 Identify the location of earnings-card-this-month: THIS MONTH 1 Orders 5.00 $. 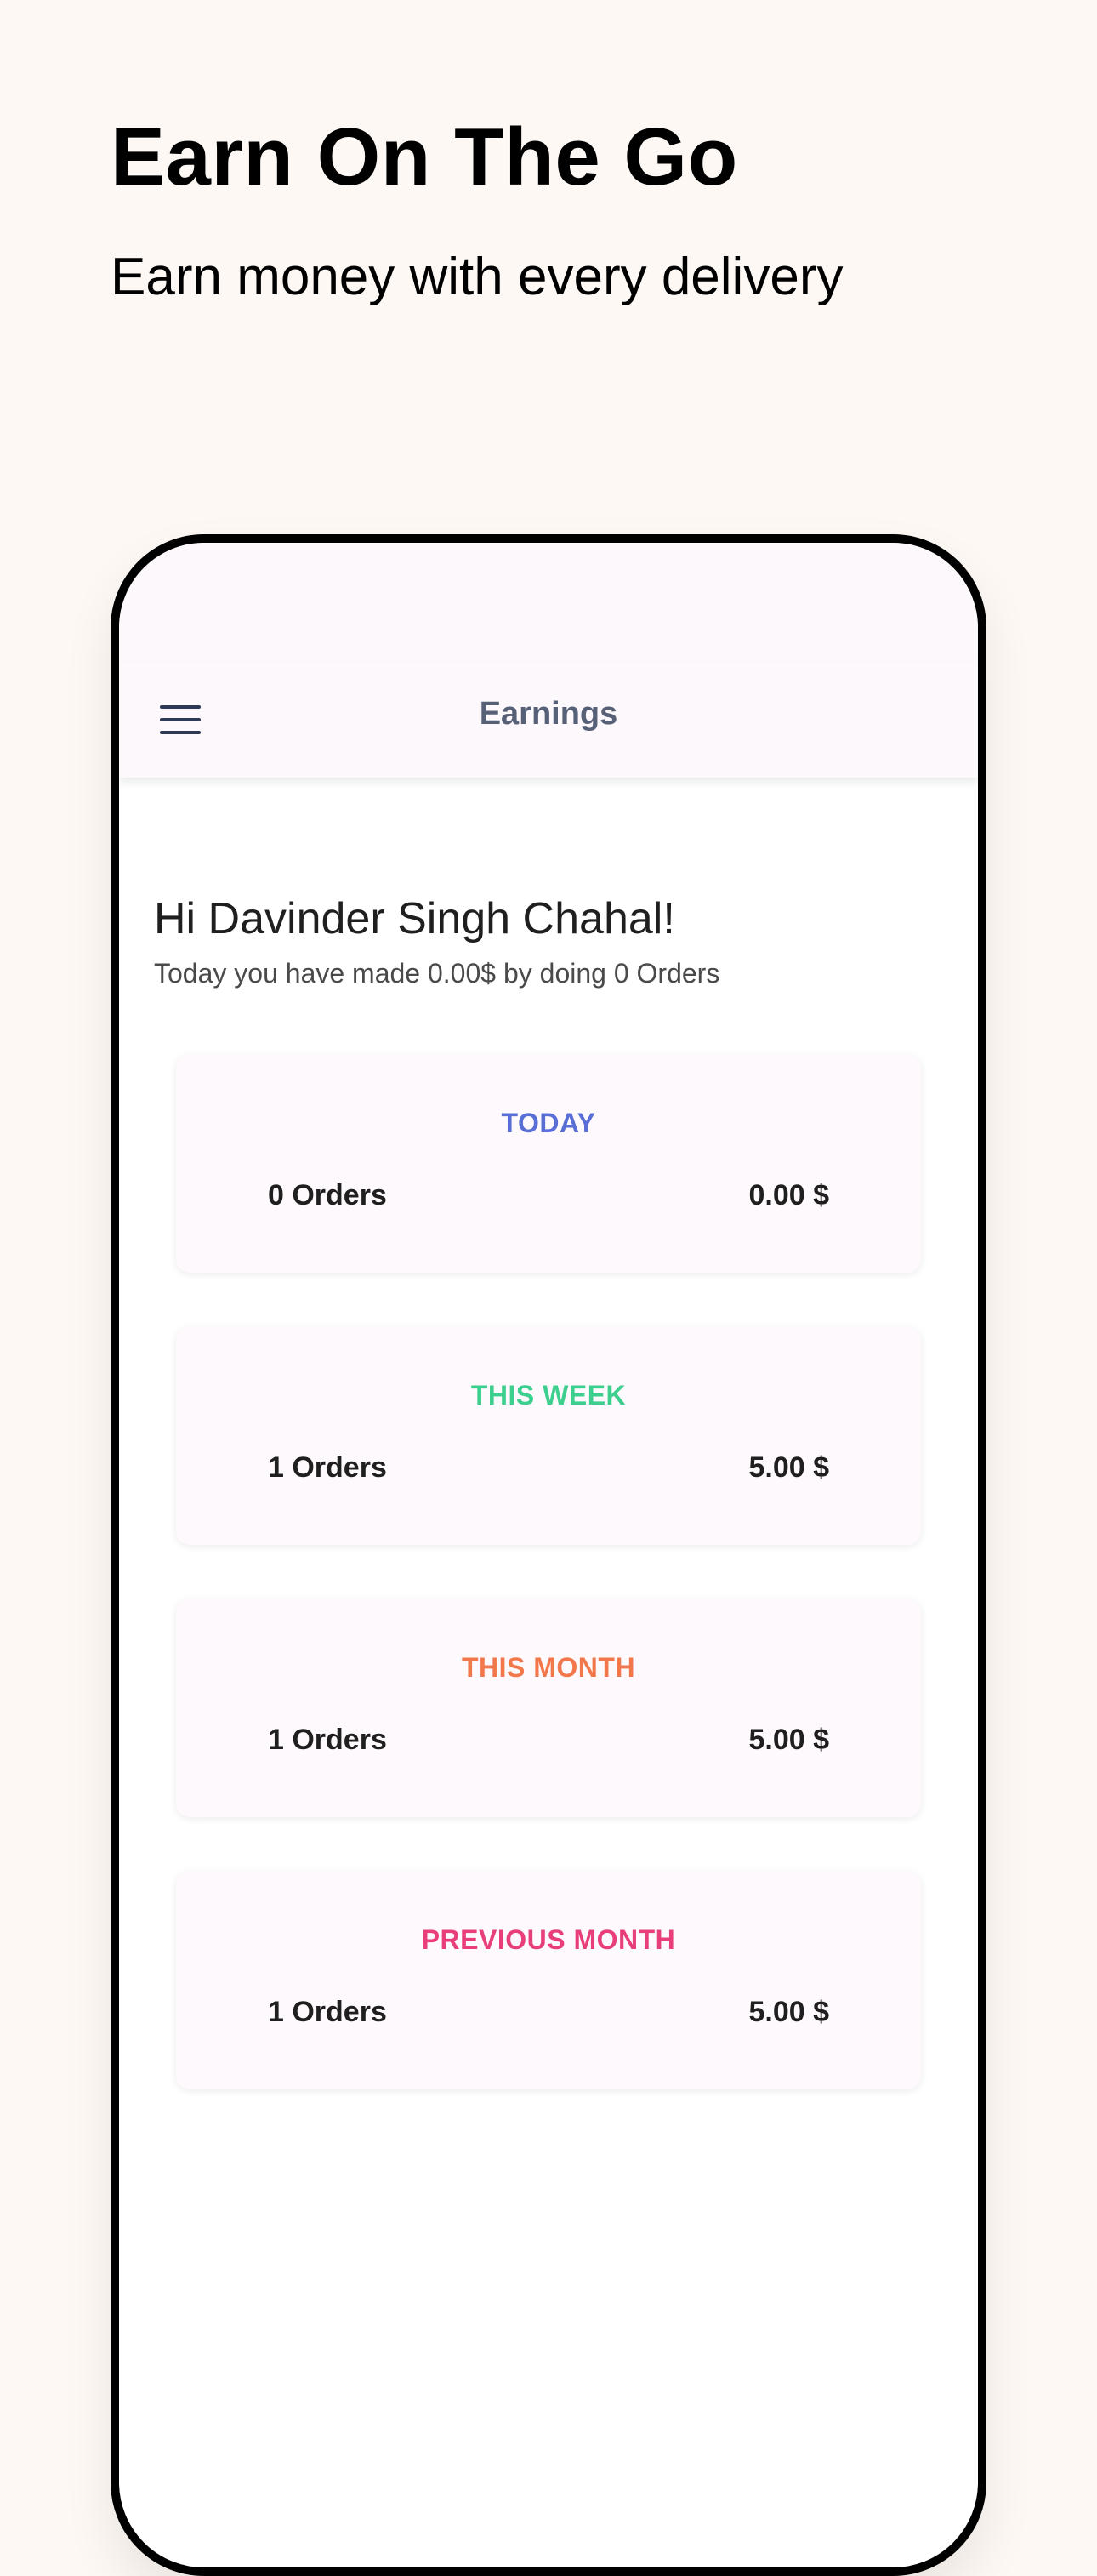
(548, 1708).